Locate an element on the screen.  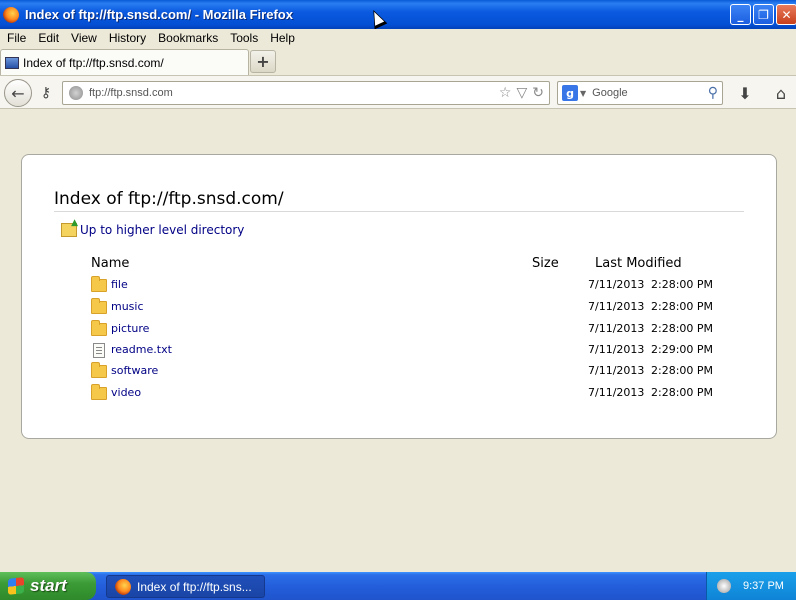
star-icon: ☆ is located at coordinates (505, 93).